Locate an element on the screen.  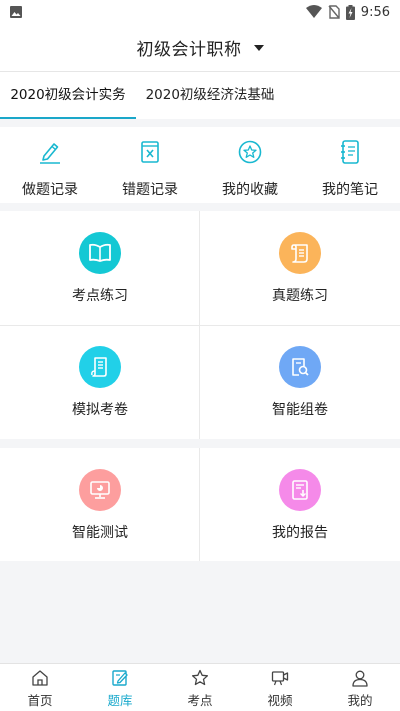
subject-selector: 初级会计职称 is located at coordinates (200, 47).